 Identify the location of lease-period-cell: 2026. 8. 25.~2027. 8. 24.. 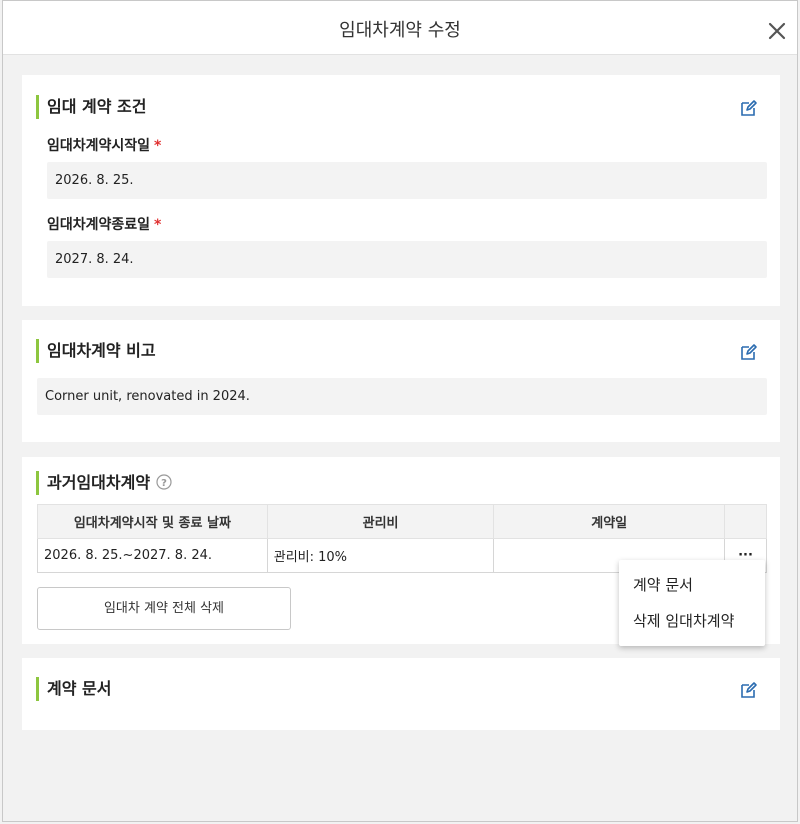
(152, 555).